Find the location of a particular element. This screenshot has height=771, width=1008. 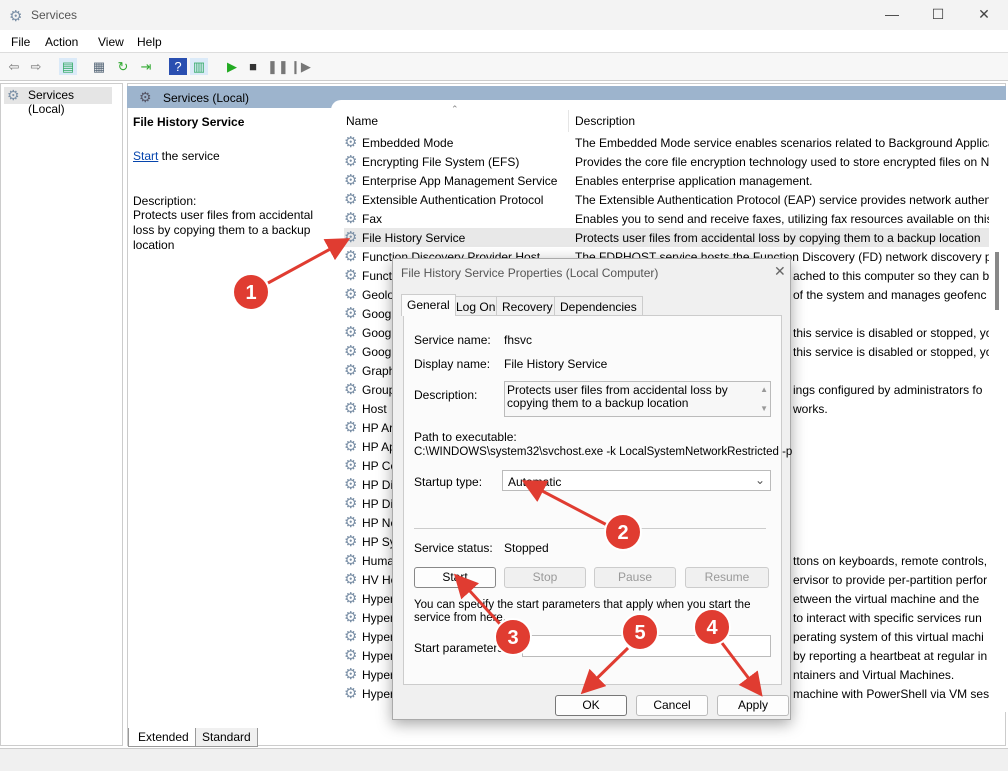

annotation-label-4: 4 is located at coordinates (712, 628).